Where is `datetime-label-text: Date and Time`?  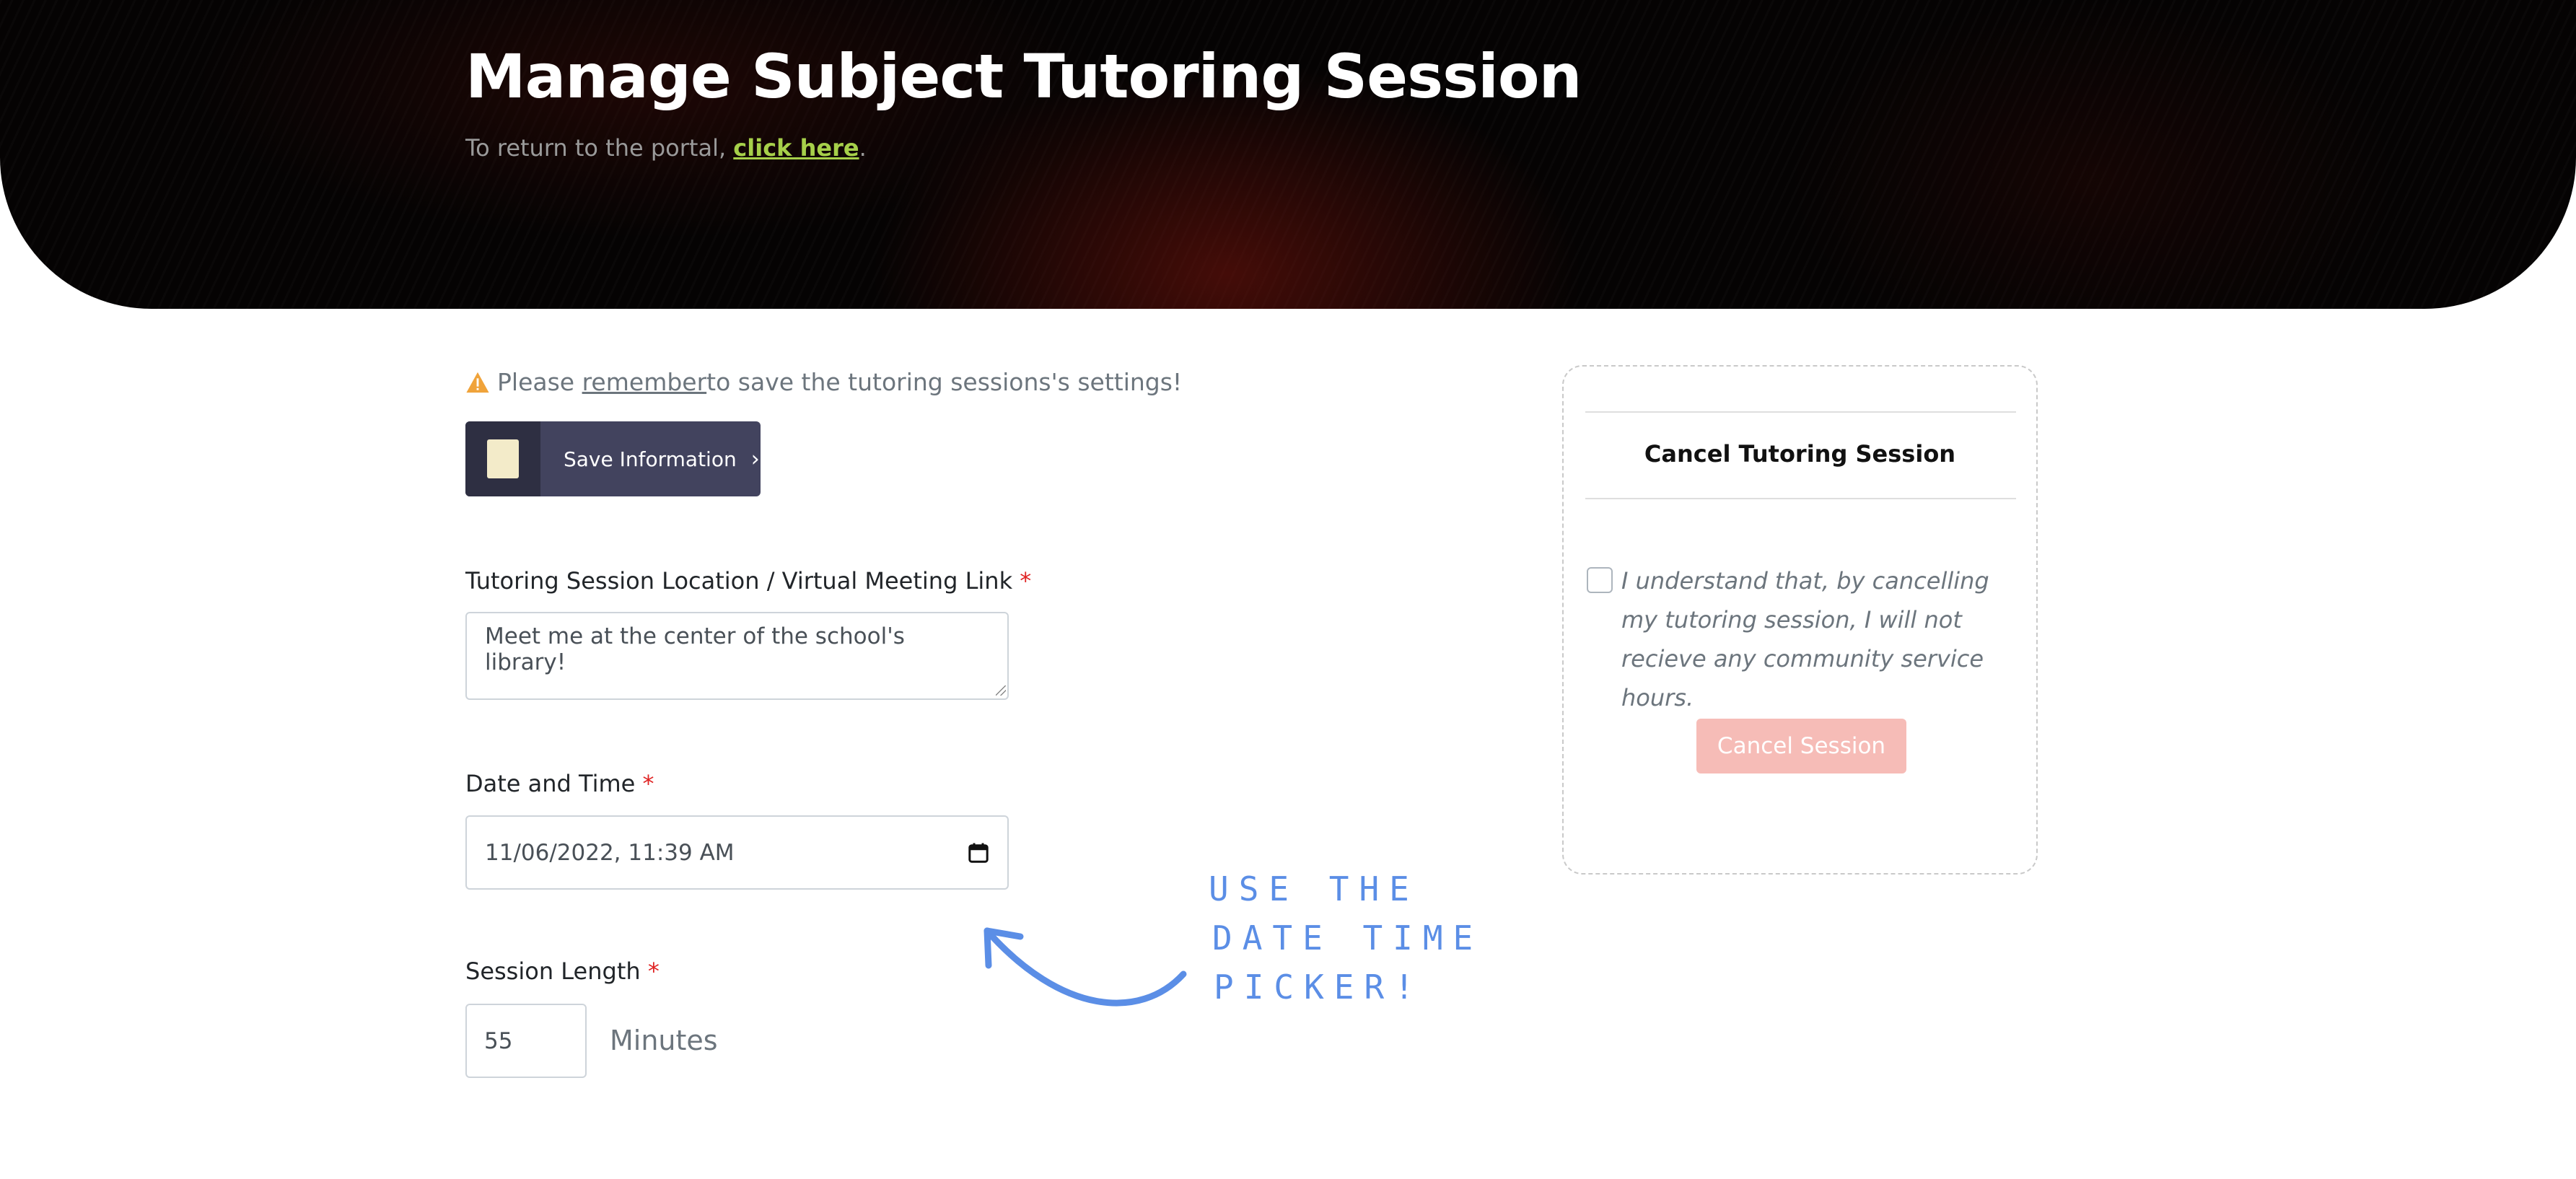
datetime-label-text: Date and Time is located at coordinates (550, 783).